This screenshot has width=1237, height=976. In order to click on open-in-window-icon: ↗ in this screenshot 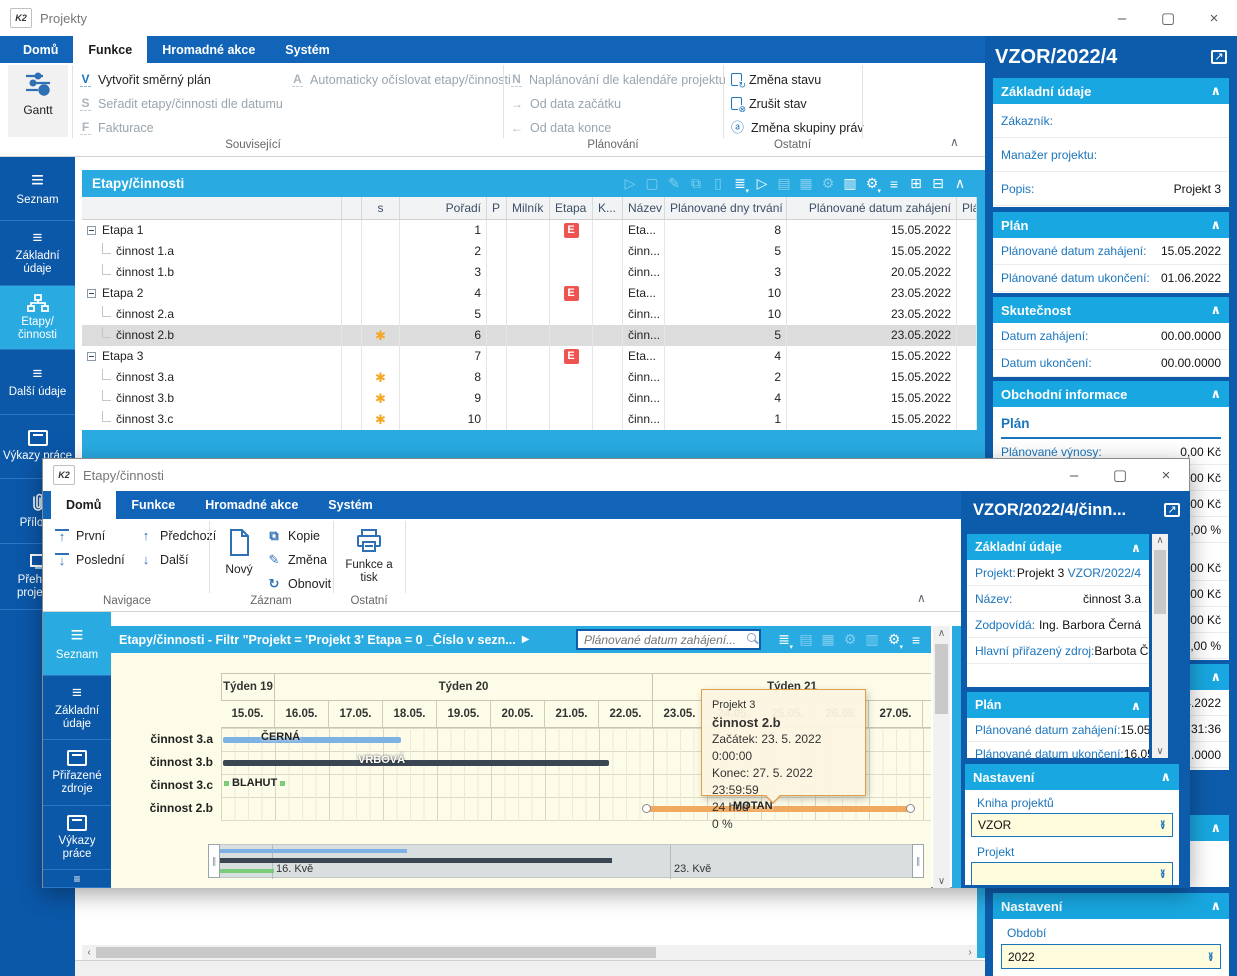, I will do `click(1219, 57)`.